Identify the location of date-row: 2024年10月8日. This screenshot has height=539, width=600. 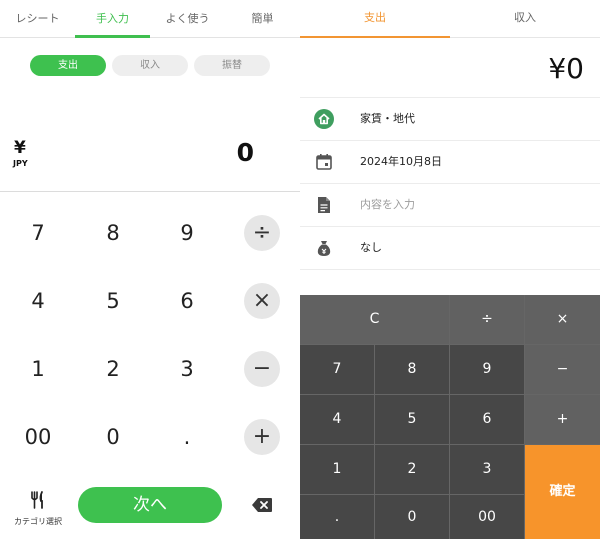
(450, 162).